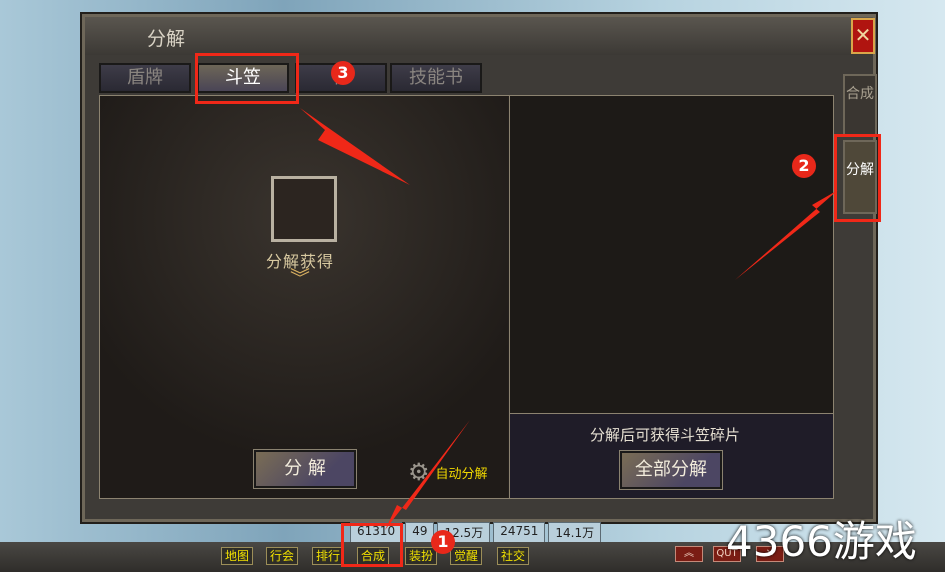  What do you see at coordinates (821, 541) in the screenshot?
I see `watermark: 4366游戏` at bounding box center [821, 541].